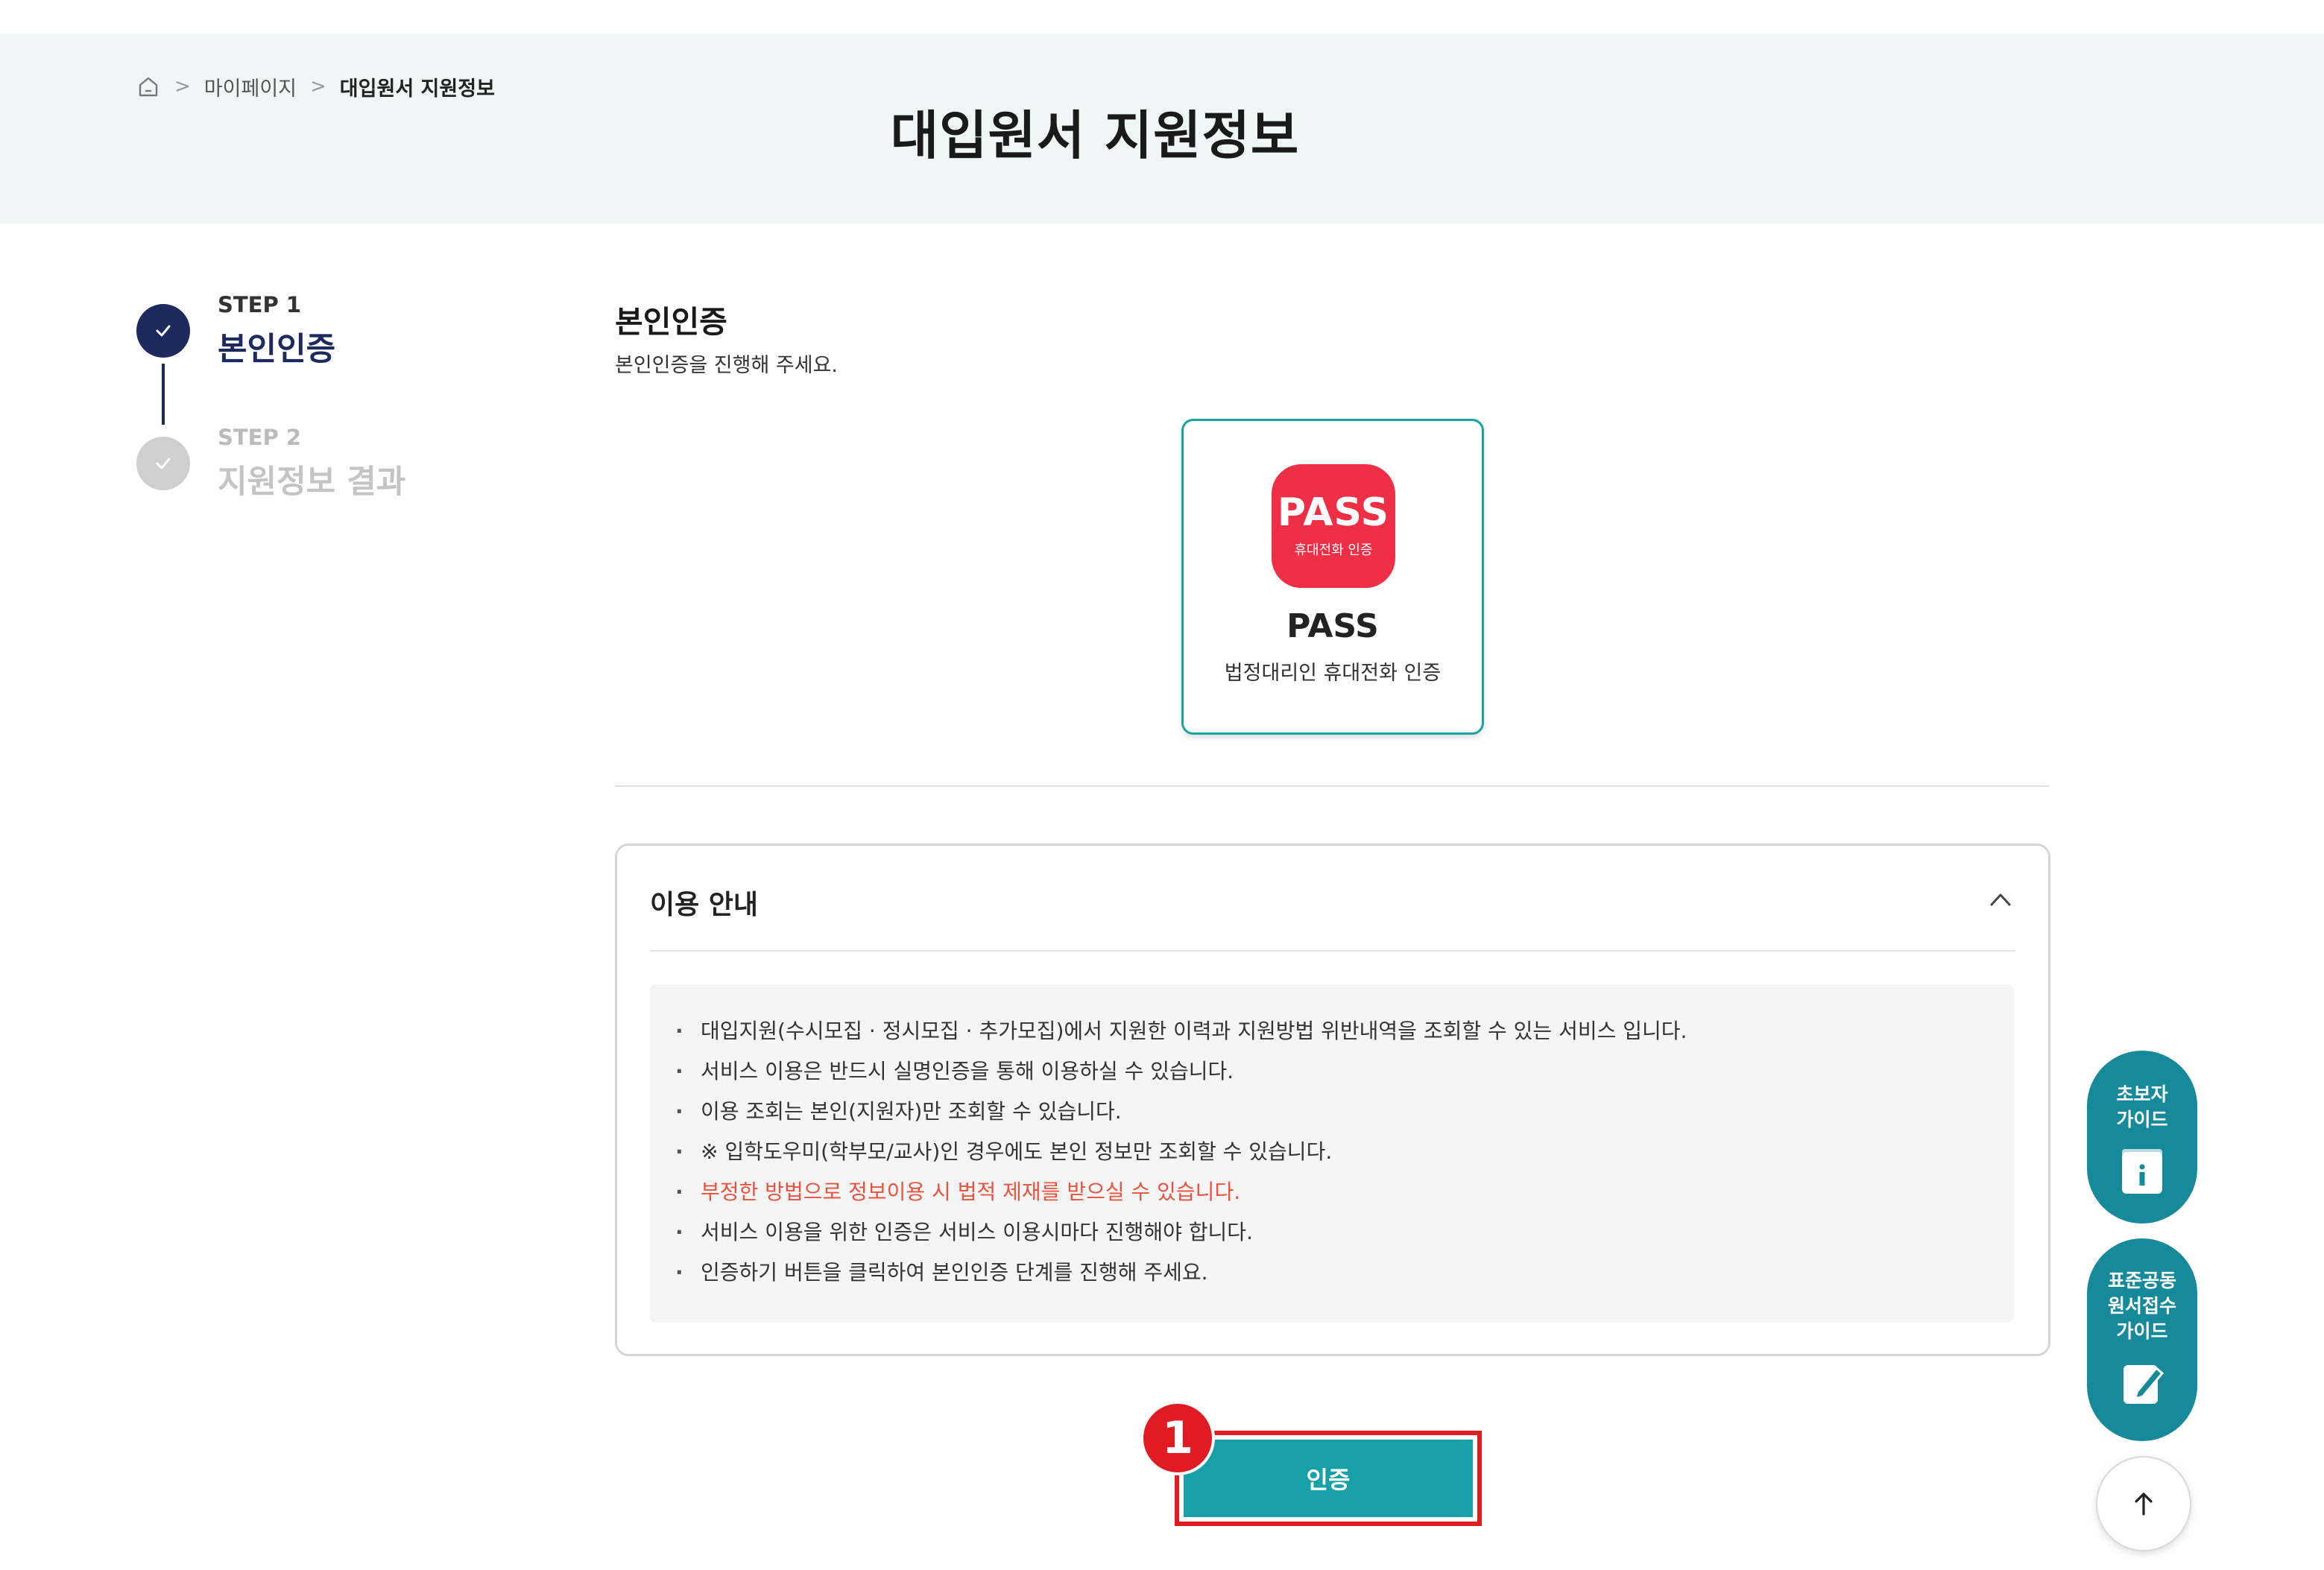 The height and width of the screenshot is (1570, 2324). Describe the element at coordinates (726, 365) in the screenshot. I see `section-description: 본인인증을 진행해 주세요.` at that location.